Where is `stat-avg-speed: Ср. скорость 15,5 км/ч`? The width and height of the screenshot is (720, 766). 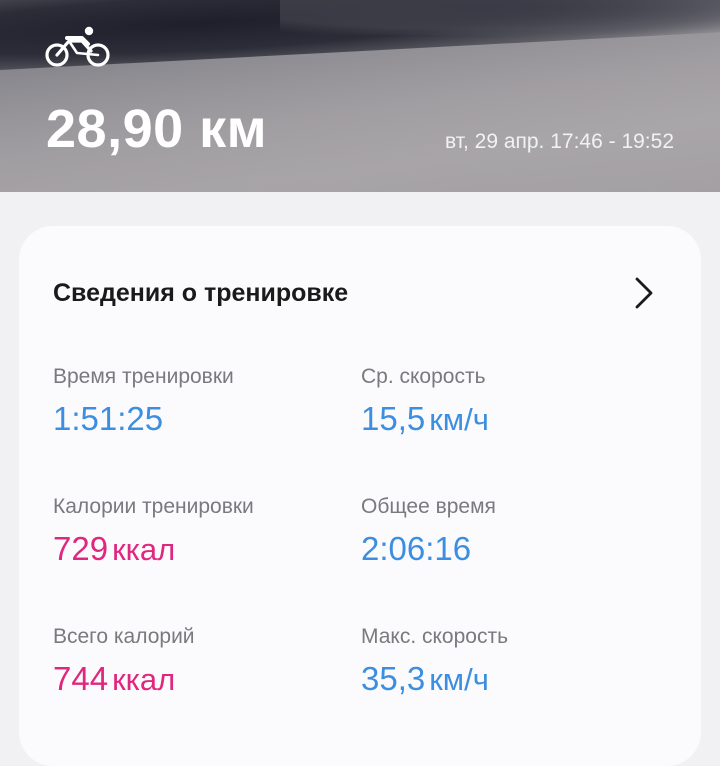
stat-avg-speed: Ср. скорость 15,5 км/ч is located at coordinates (425, 404).